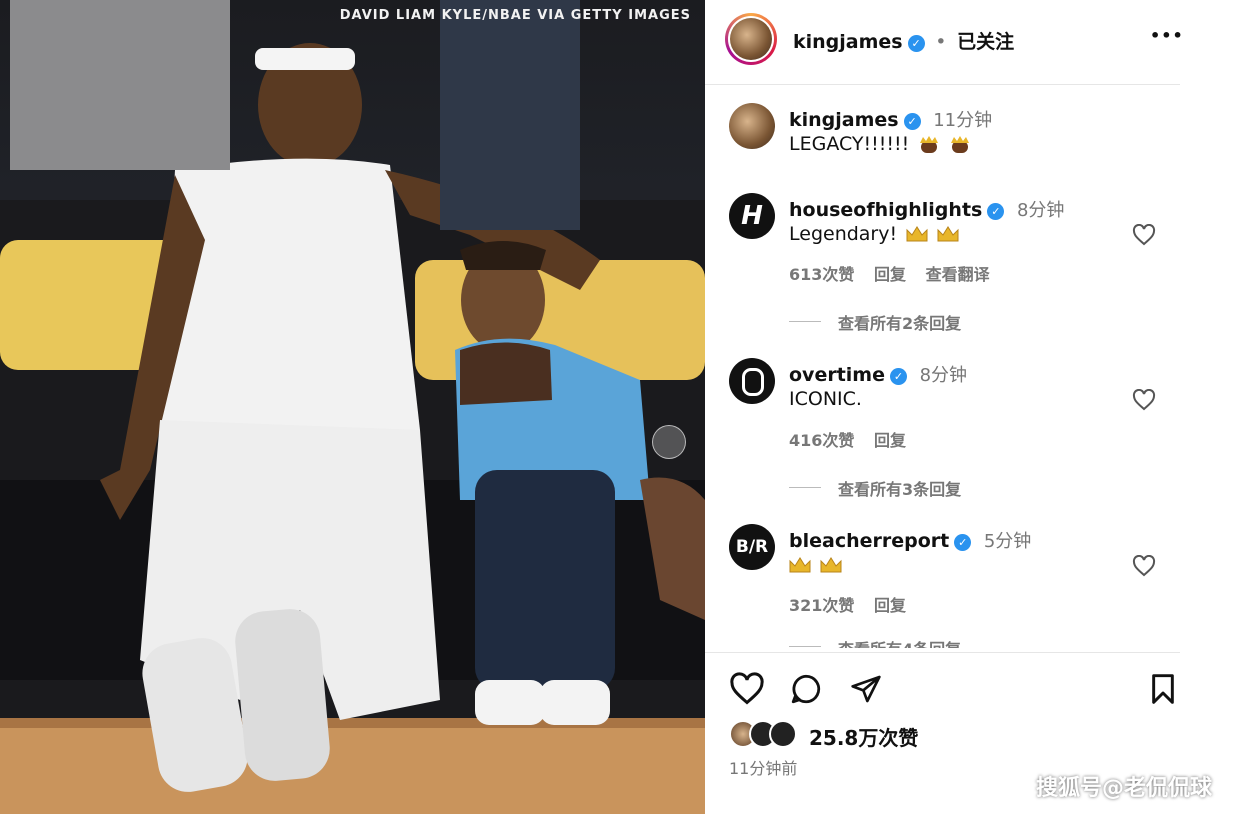  I want to click on comment-actions: 613次赞 回复 查看翻译, so click(889, 273).